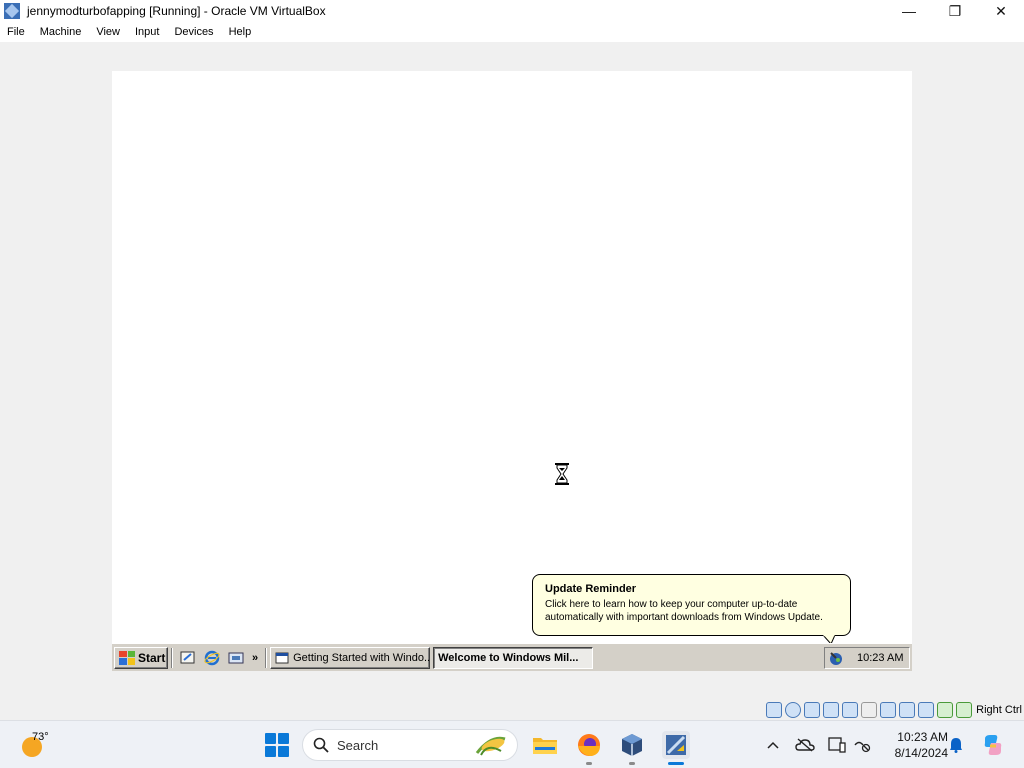  Describe the element at coordinates (676, 748) in the screenshot. I see `vm-xp-icon` at that location.